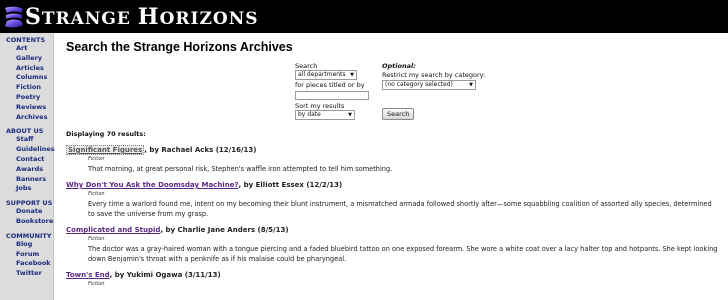 The height and width of the screenshot is (300, 728). Describe the element at coordinates (26, 180) in the screenshot. I see `sidebar-item-banners: Banners` at that location.